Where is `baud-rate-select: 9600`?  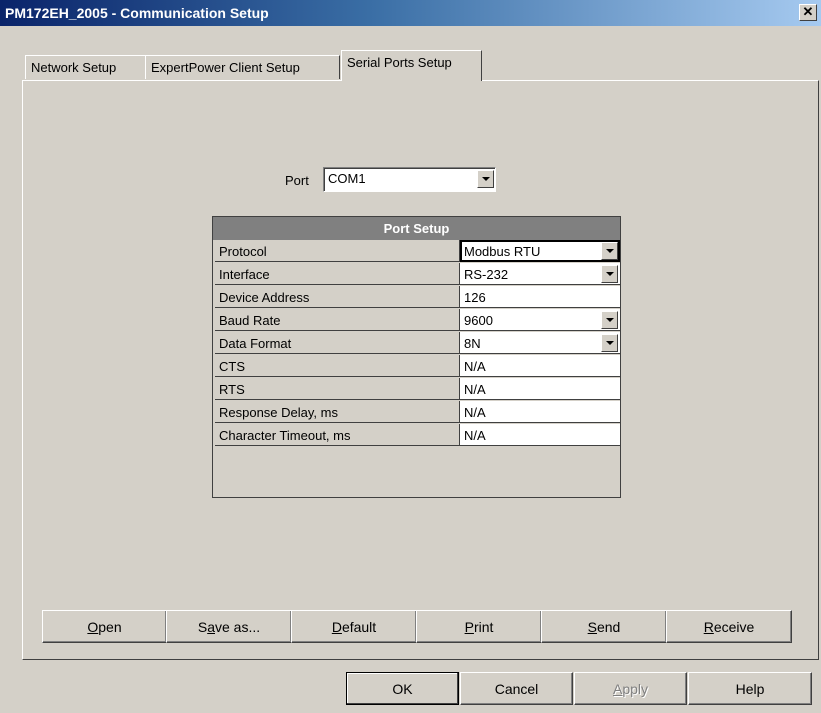
baud-rate-select: 9600 is located at coordinates (540, 320).